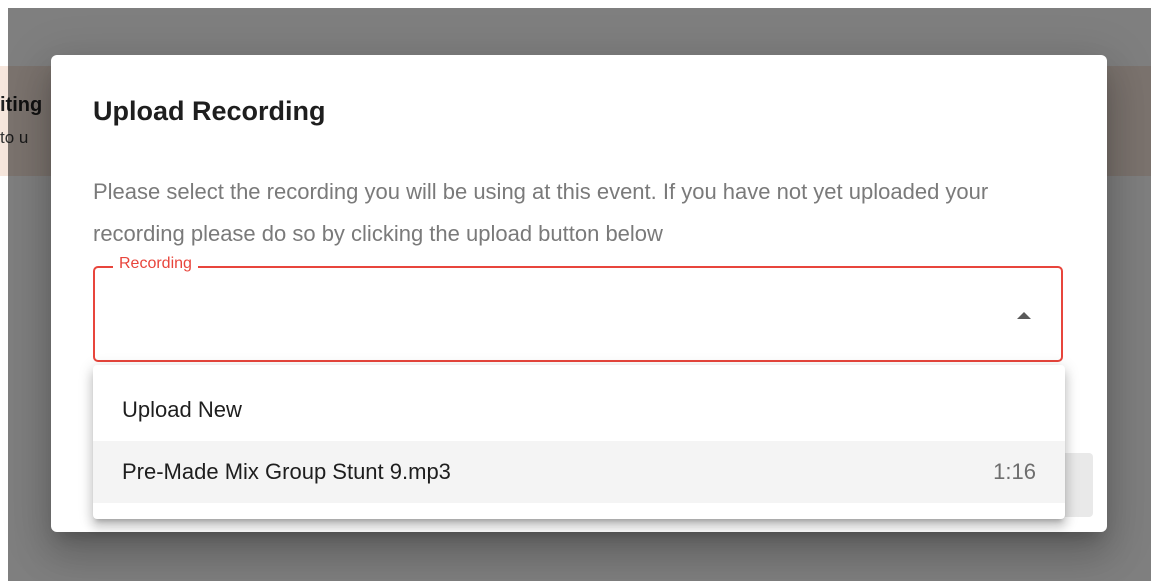  Describe the element at coordinates (1014, 471) in the screenshot. I see `menu-item-duration: 1:16` at that location.